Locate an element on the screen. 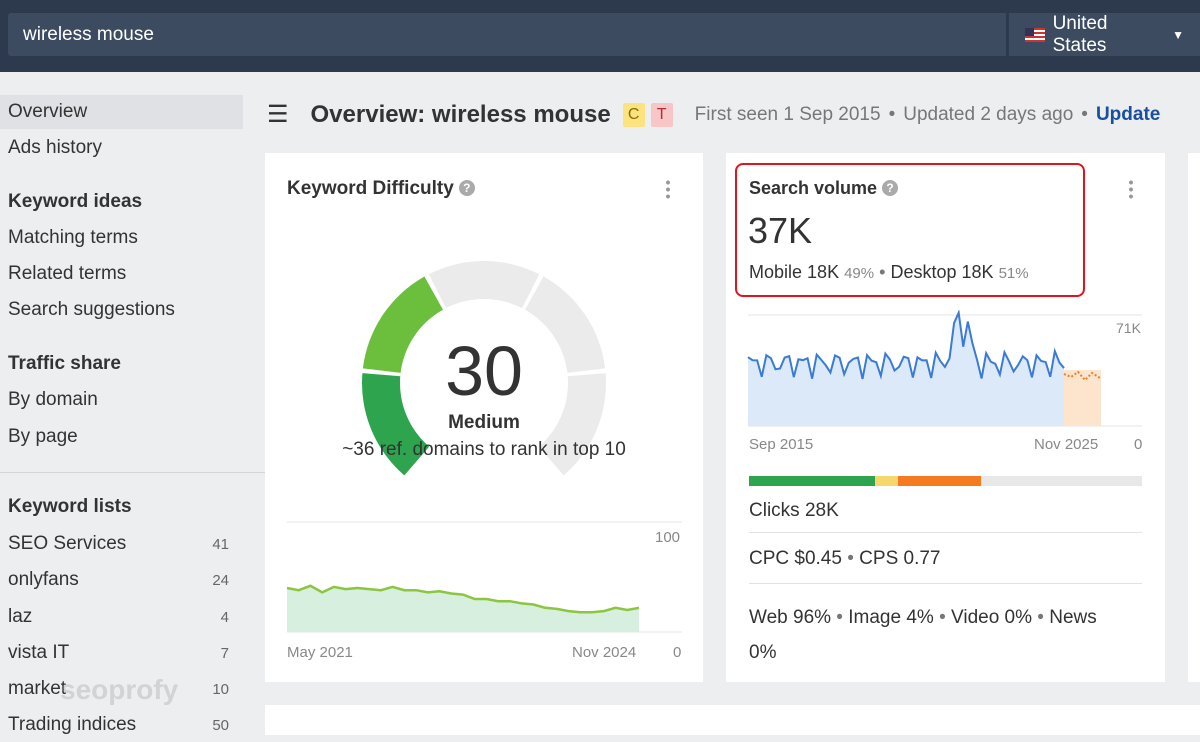 This screenshot has height=742, width=1200. country-select: United States ▼ is located at coordinates (1104, 34).